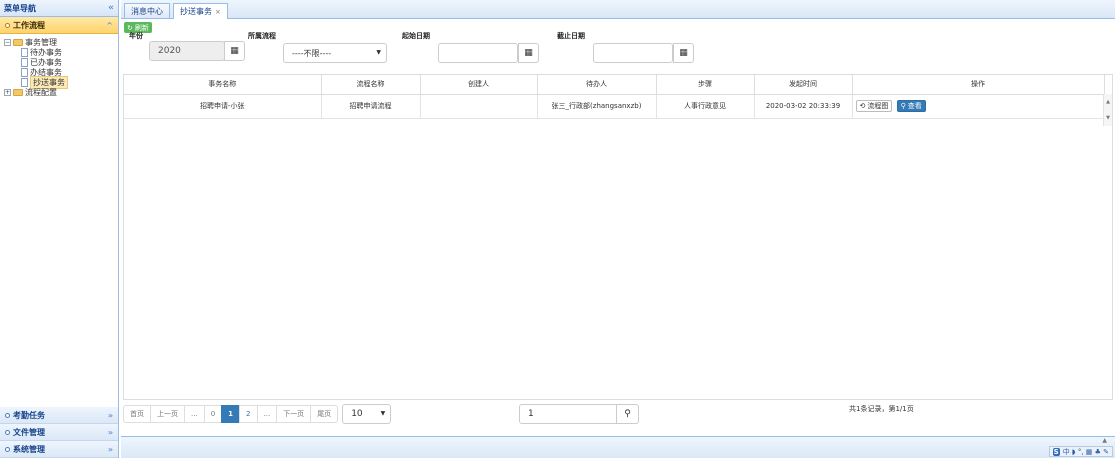  What do you see at coordinates (29, 25) in the screenshot?
I see `accordion-label: 工作流程` at bounding box center [29, 25].